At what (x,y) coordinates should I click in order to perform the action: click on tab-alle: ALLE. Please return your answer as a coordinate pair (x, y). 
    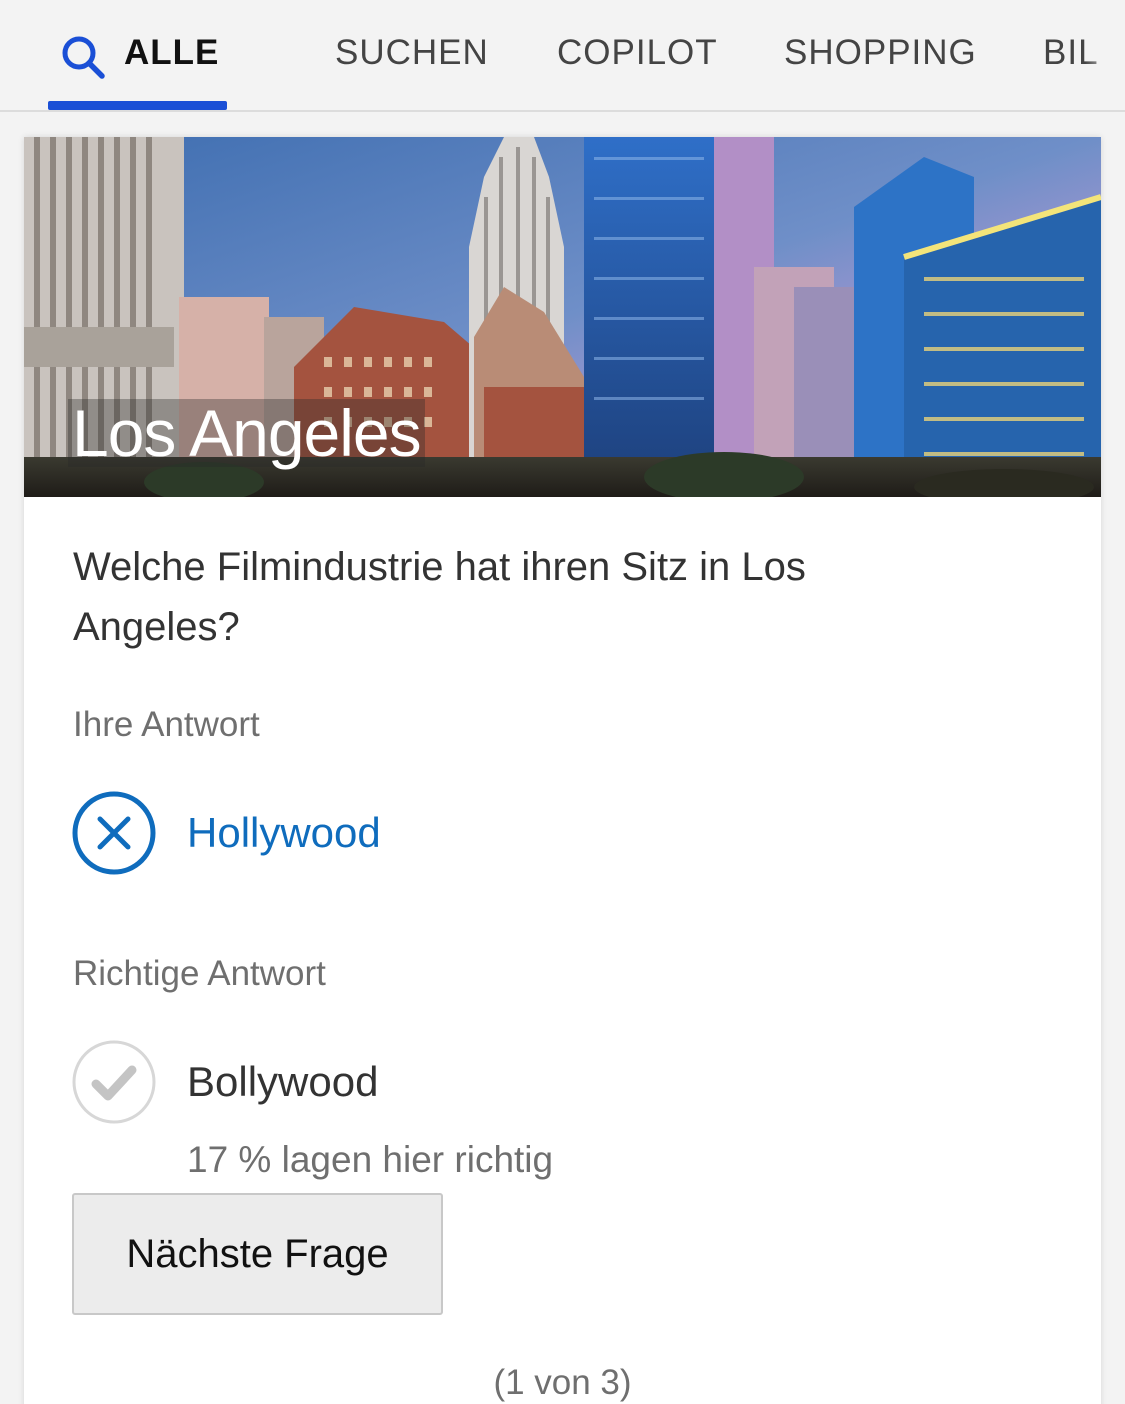
    Looking at the image, I should click on (171, 53).